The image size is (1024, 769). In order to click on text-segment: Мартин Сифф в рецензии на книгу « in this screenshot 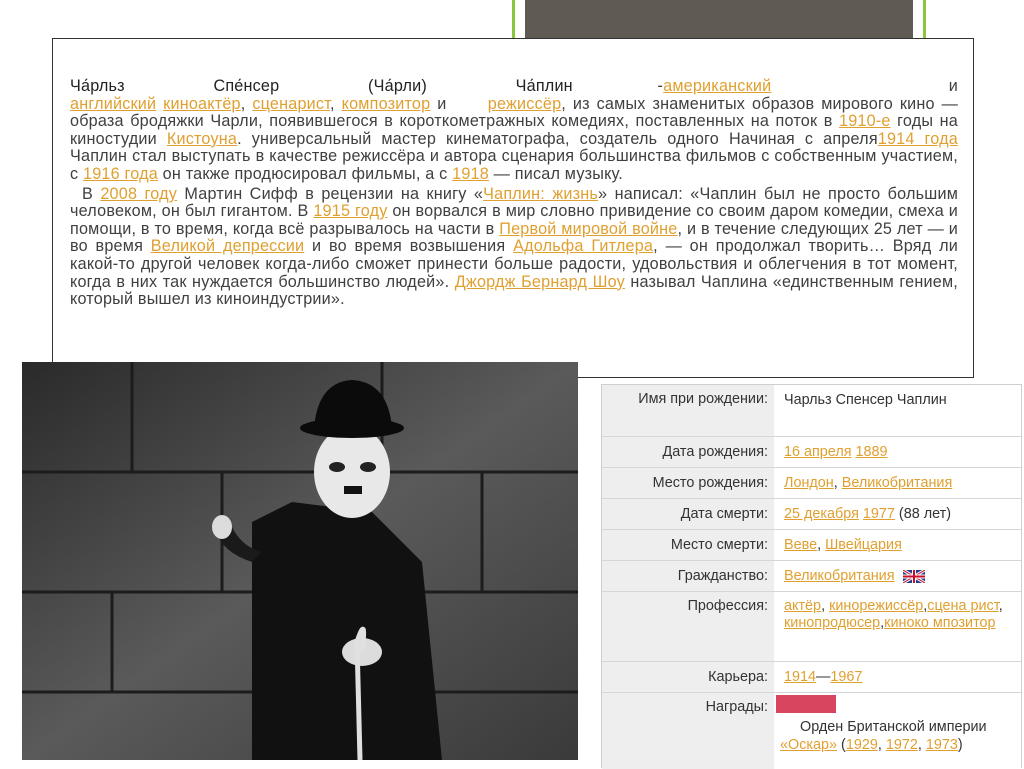, I will do `click(334, 193)`.